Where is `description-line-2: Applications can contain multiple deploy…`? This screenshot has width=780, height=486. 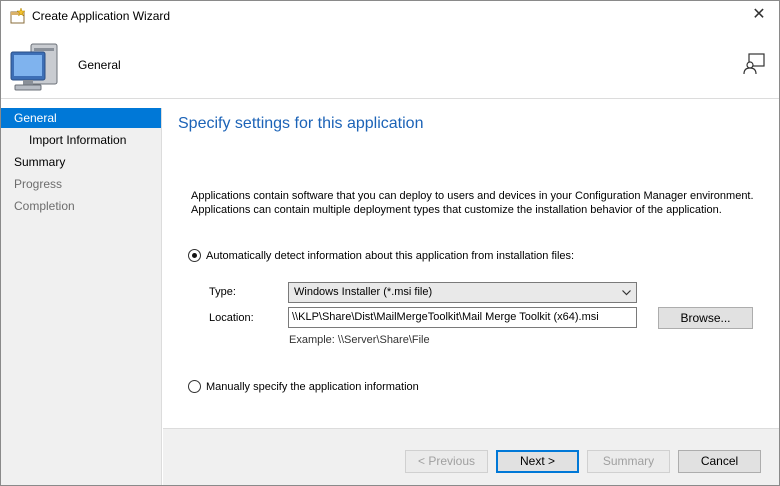 description-line-2: Applications can contain multiple deploy… is located at coordinates (456, 210).